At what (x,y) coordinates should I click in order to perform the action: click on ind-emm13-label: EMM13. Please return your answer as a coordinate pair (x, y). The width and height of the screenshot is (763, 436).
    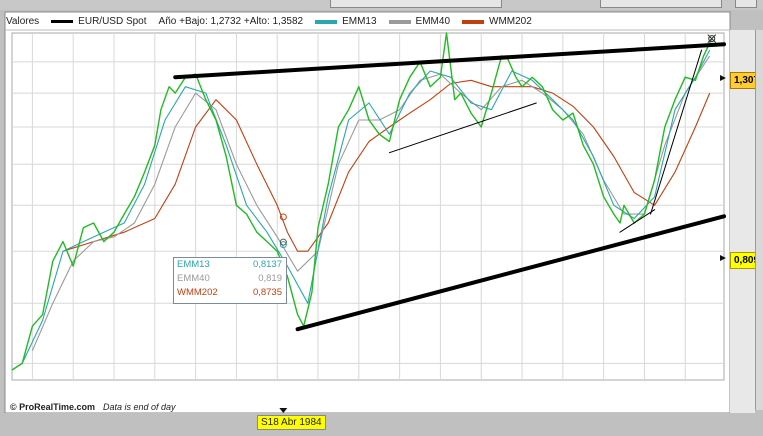
    Looking at the image, I should click on (193, 264).